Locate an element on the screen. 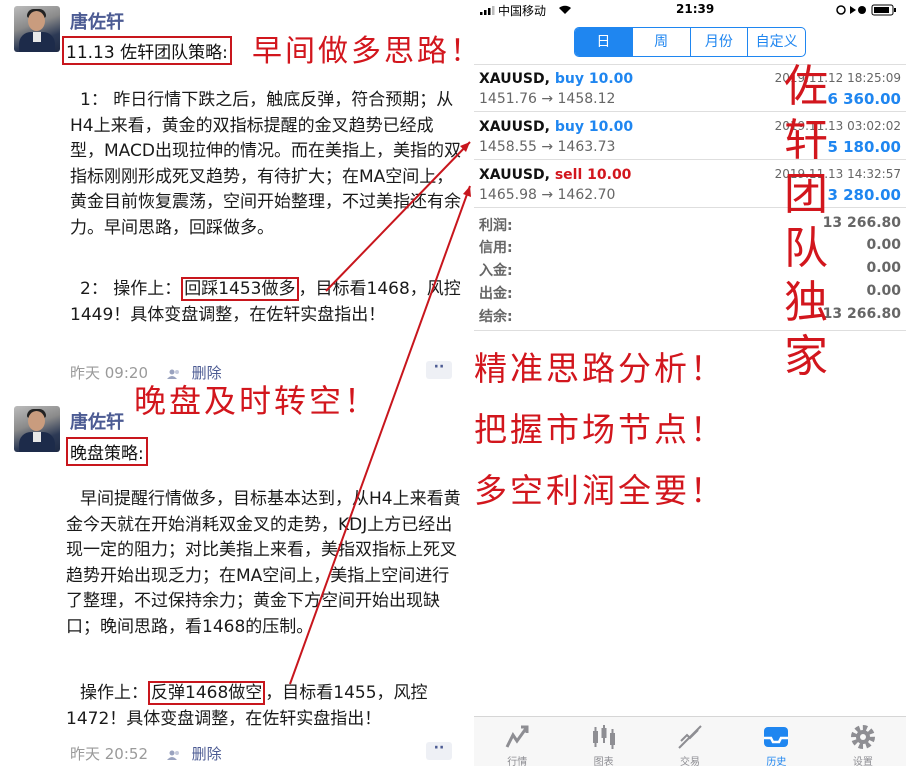  tab-label: 设置 is located at coordinates (862, 762).